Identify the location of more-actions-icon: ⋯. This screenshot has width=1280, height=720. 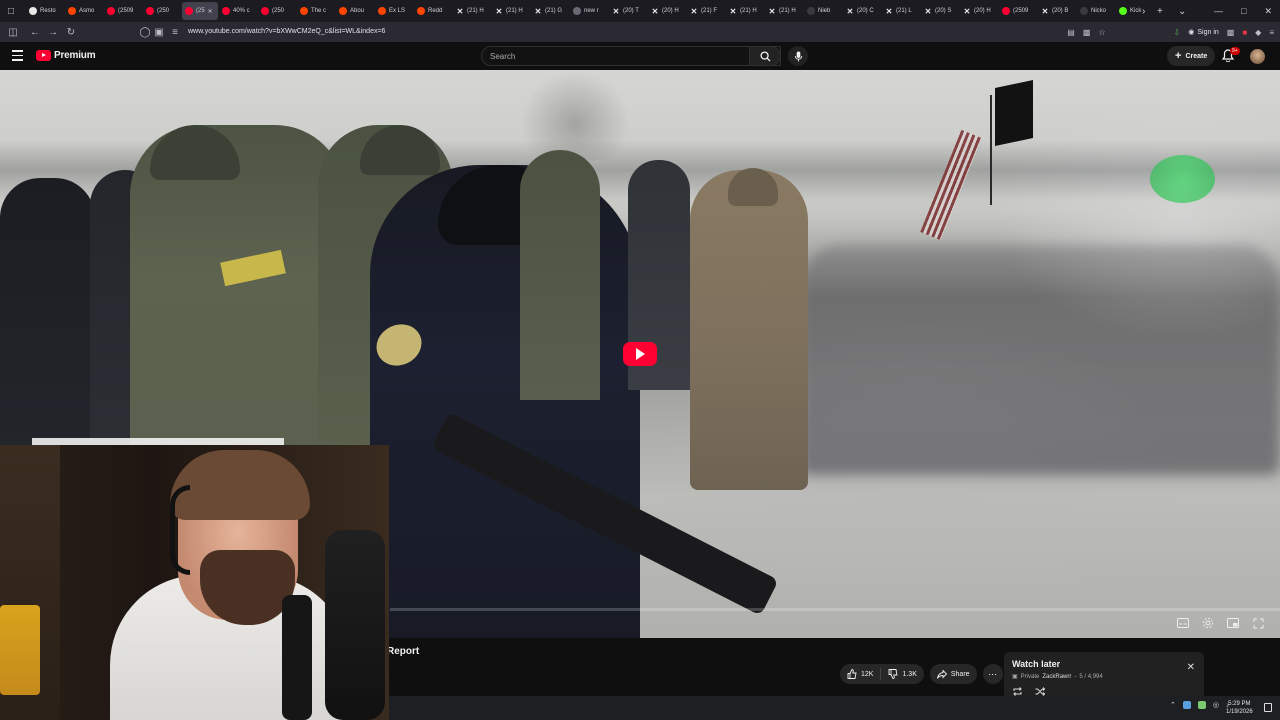
(992, 674).